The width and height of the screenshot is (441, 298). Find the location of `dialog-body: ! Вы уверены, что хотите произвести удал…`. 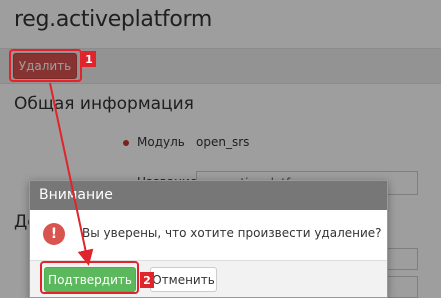

dialog-body: ! Вы уверены, что хотите произвести удал… is located at coordinates (208, 235).